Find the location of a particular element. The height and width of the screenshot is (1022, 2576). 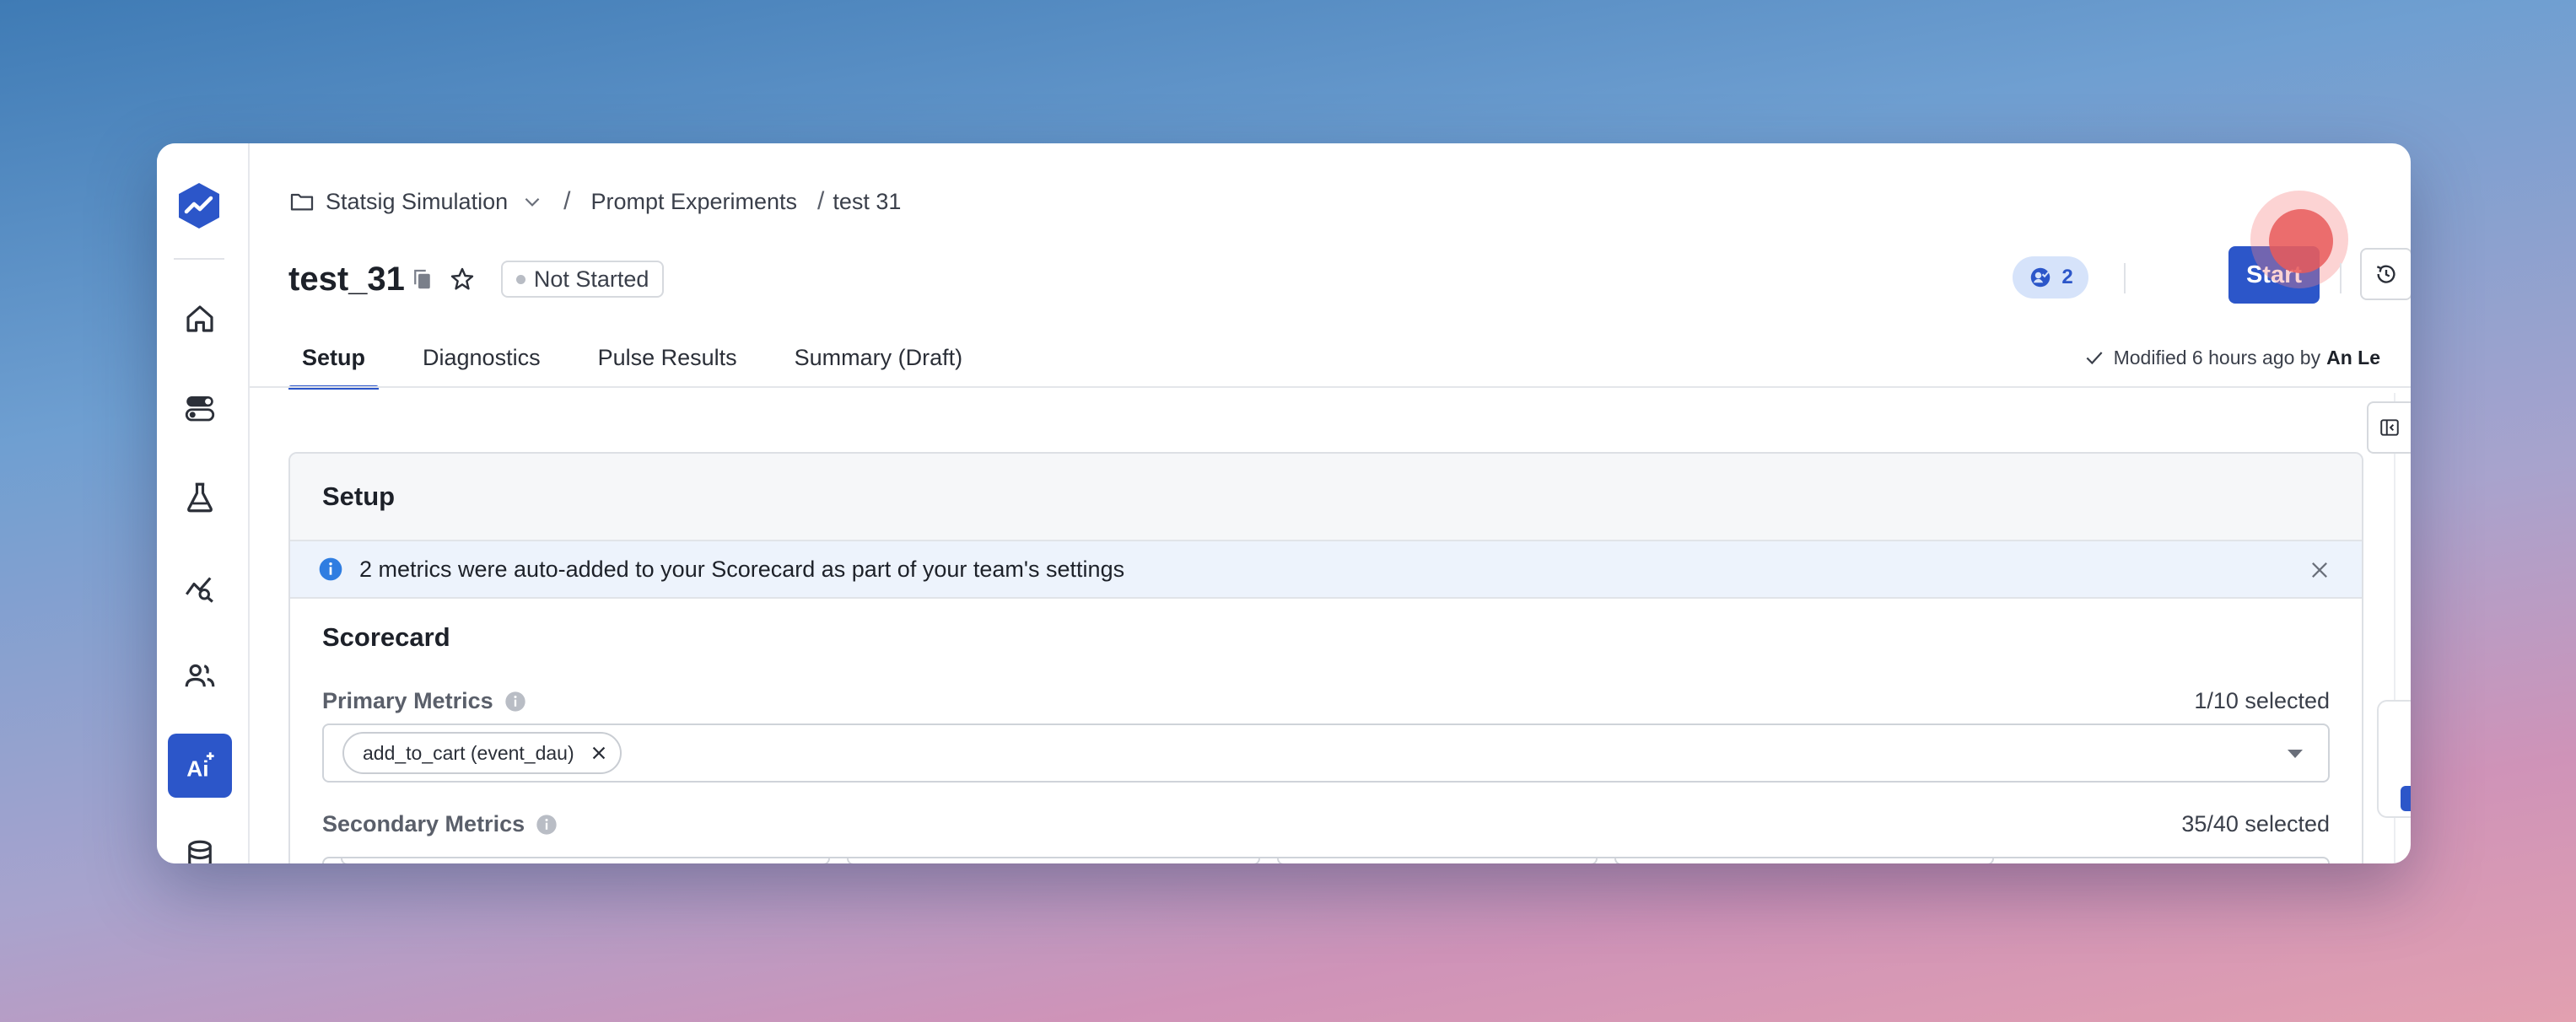

secondary-metrics-text: Secondary Metrics is located at coordinates (423, 824).